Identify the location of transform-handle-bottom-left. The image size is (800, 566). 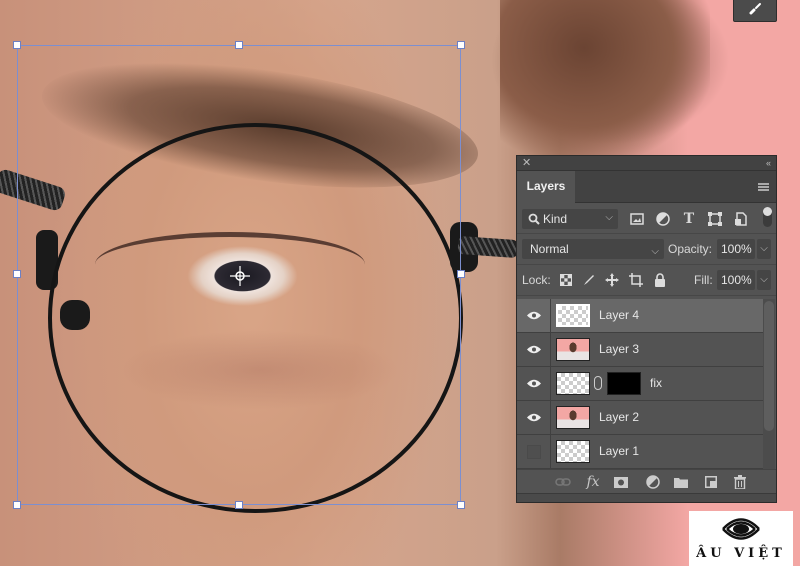
(17, 505).